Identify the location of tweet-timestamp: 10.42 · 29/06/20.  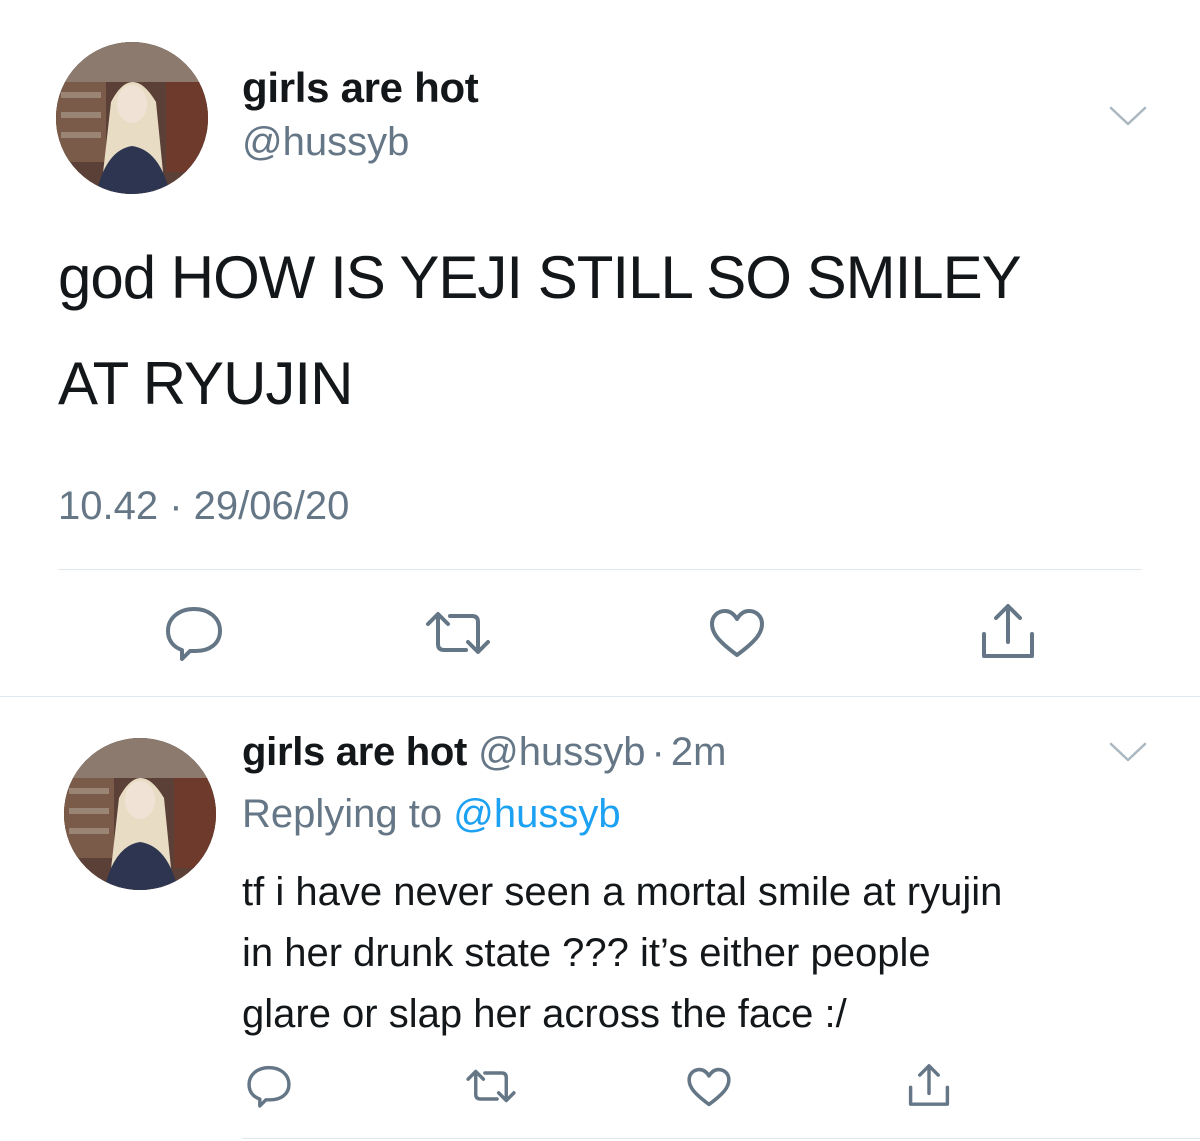
(203, 506).